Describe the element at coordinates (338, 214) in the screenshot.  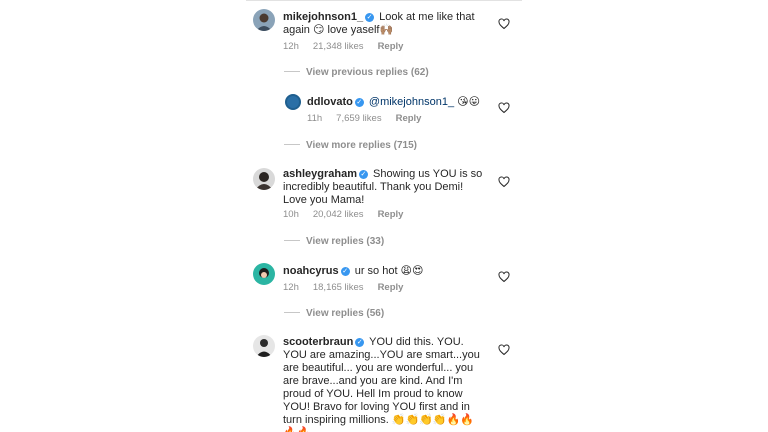
I see `comment-likes: 20,042 likes` at that location.